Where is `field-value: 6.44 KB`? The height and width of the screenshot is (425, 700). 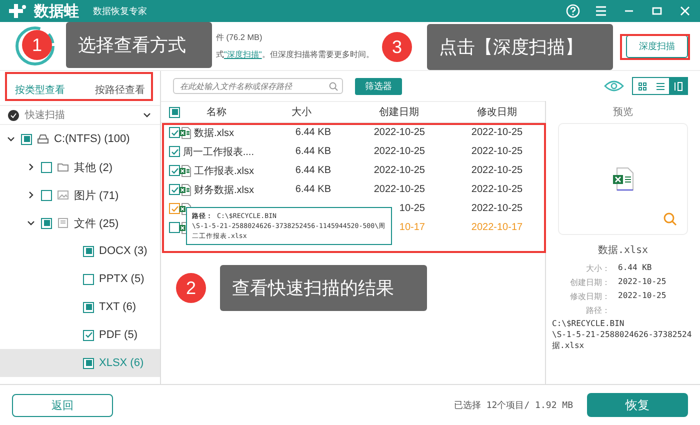 field-value: 6.44 KB is located at coordinates (635, 268).